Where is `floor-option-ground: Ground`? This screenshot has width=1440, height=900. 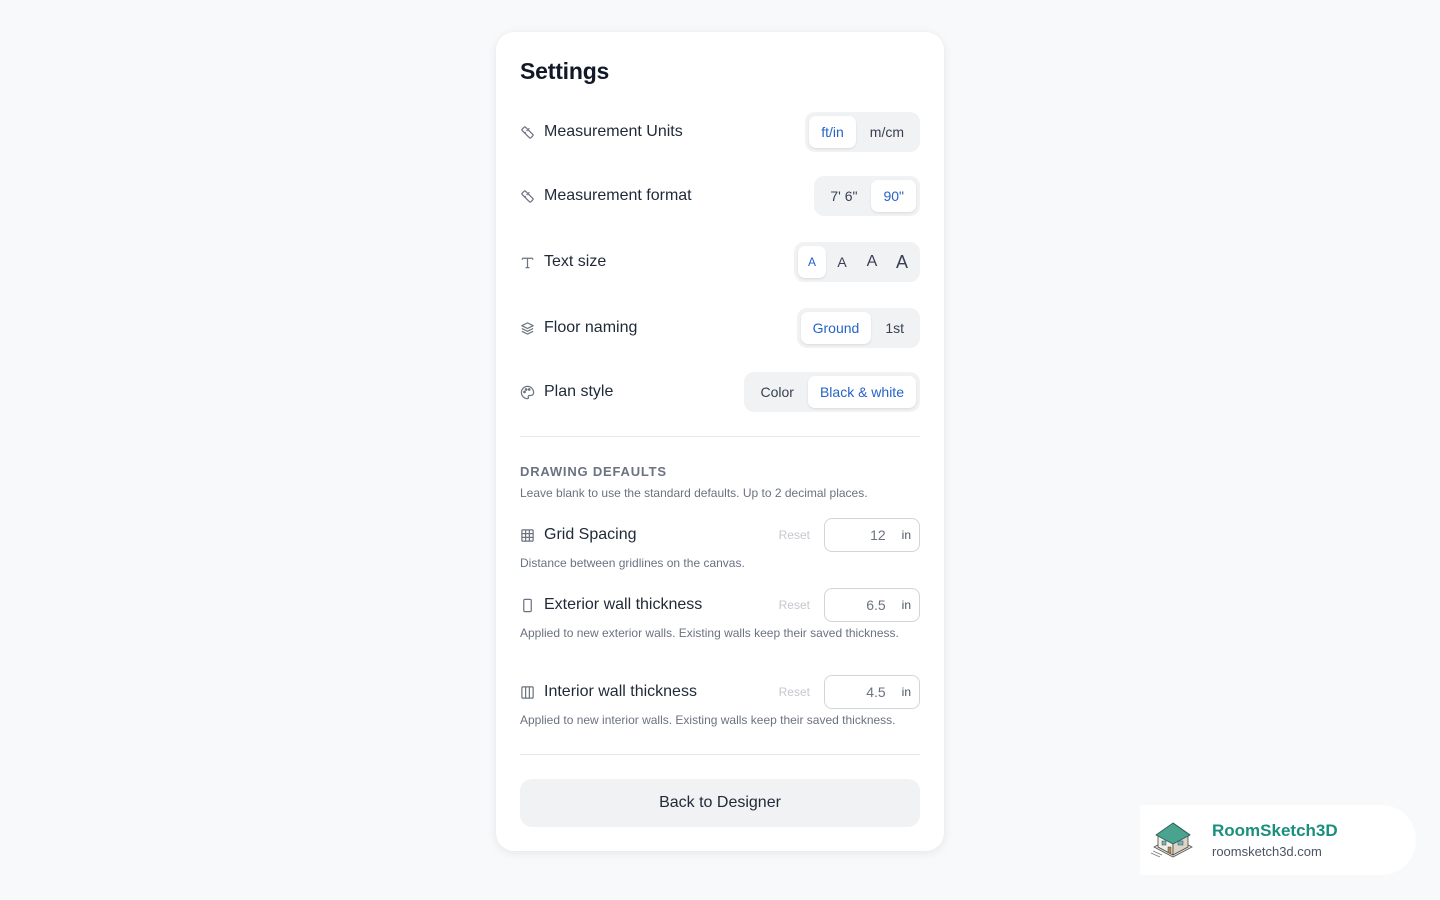 floor-option-ground: Ground is located at coordinates (836, 328).